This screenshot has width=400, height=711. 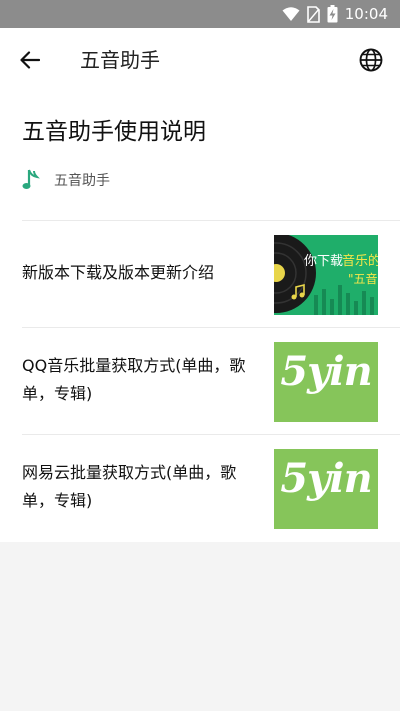 I want to click on article-title: 新版本下载及版本更新介绍, so click(x=118, y=272).